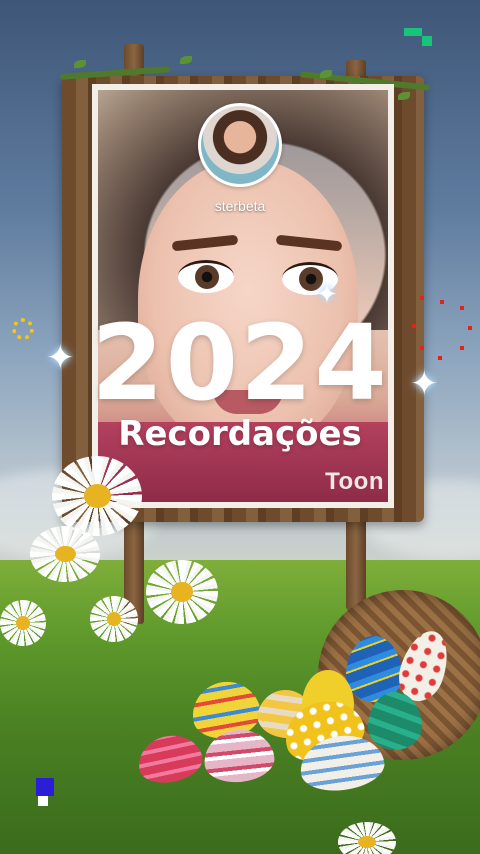 The width and height of the screenshot is (480, 854). Describe the element at coordinates (206, 276) in the screenshot. I see `portrait-eye` at that location.